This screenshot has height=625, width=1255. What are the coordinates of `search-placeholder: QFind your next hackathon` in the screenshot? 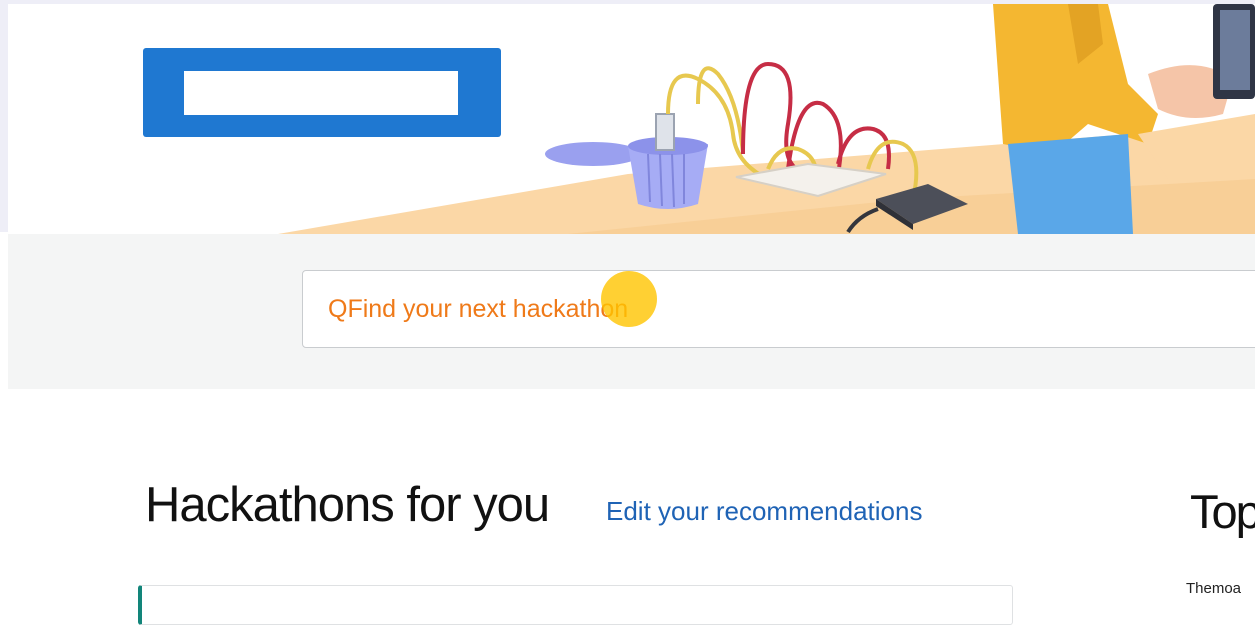 It's located at (478, 309).